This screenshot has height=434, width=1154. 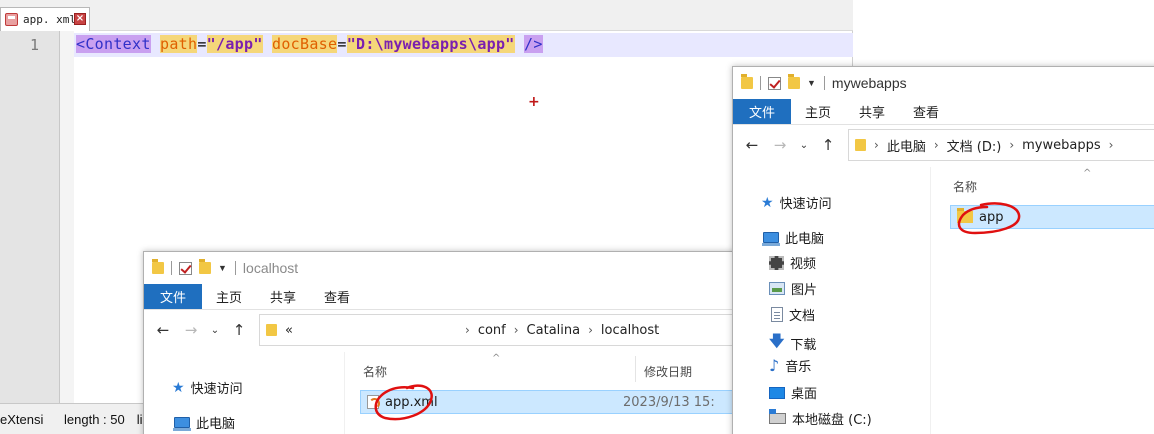 I want to click on breadcrumb-mywebapps: mywebapps, so click(x=1061, y=145).